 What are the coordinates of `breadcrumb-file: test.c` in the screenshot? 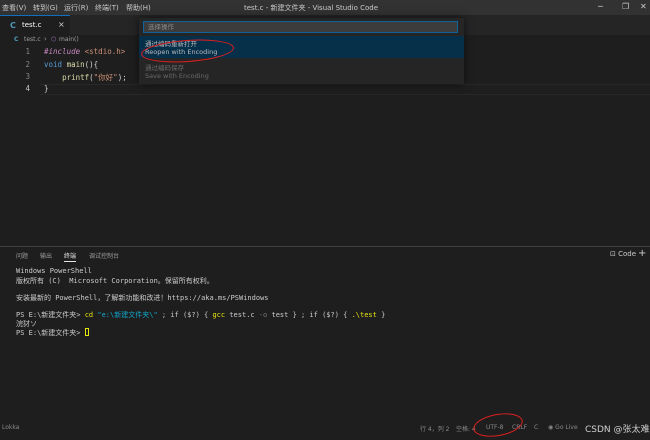 It's located at (32, 39).